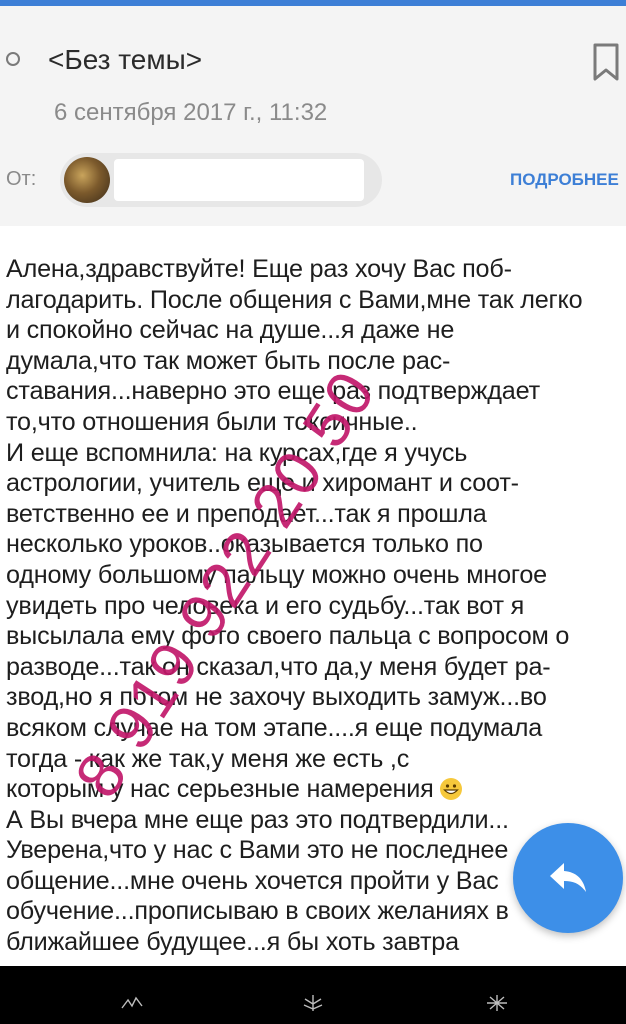 This screenshot has height=1024, width=626. Describe the element at coordinates (191, 112) in the screenshot. I see `message-date: 6 сентября 2017 г., 11:32` at that location.